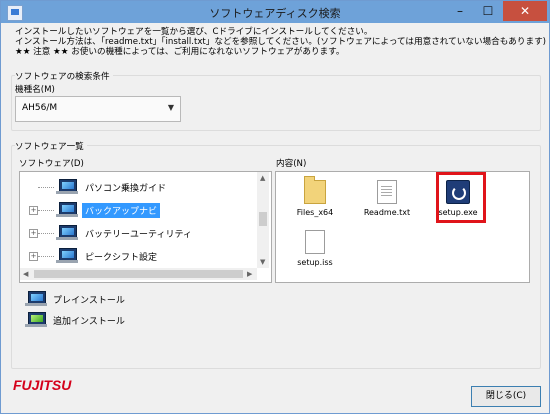 Image resolution: width=550 pixels, height=414 pixels. I want to click on search-group-title: ソフトウェアの検索条件, so click(64, 76).